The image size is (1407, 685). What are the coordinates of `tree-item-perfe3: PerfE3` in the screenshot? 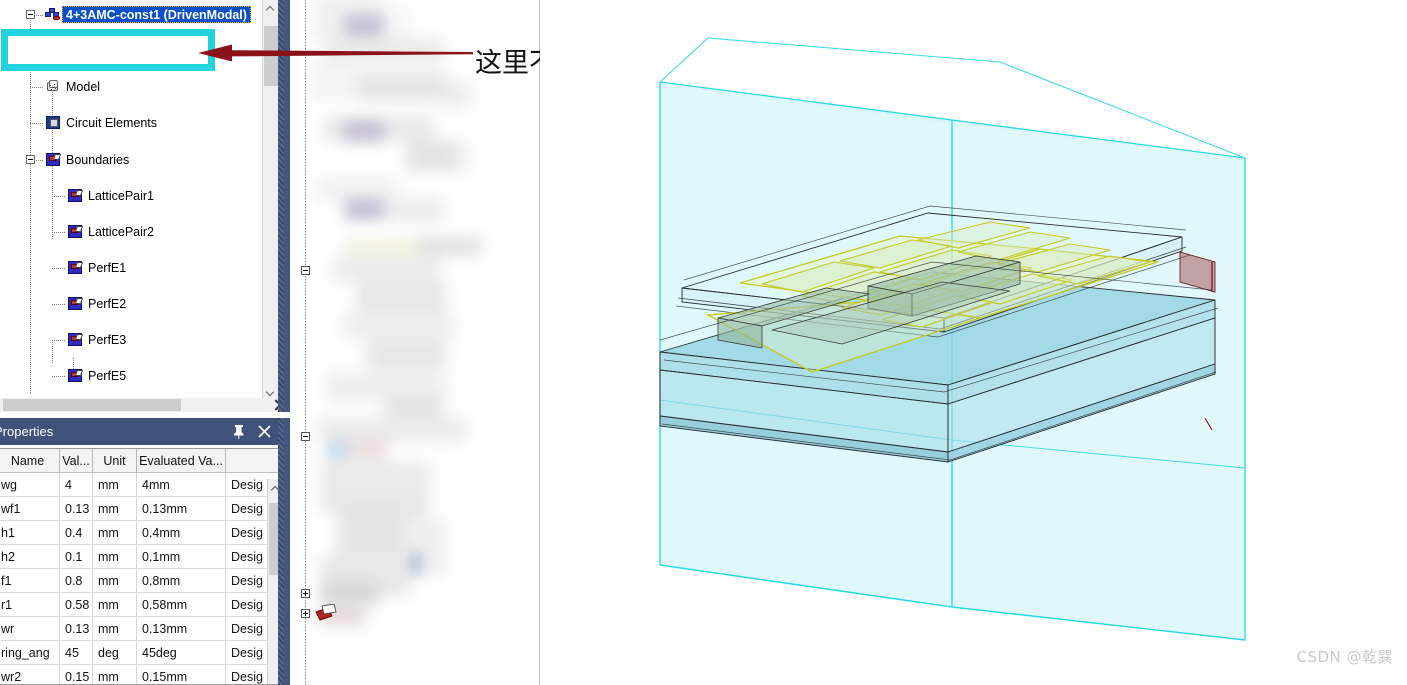 It's located at (134, 340).